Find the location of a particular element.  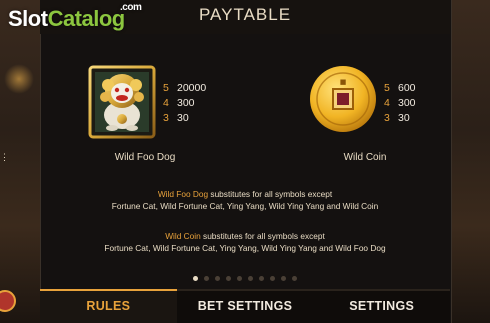

pay-value: 20000 is located at coordinates (192, 88).